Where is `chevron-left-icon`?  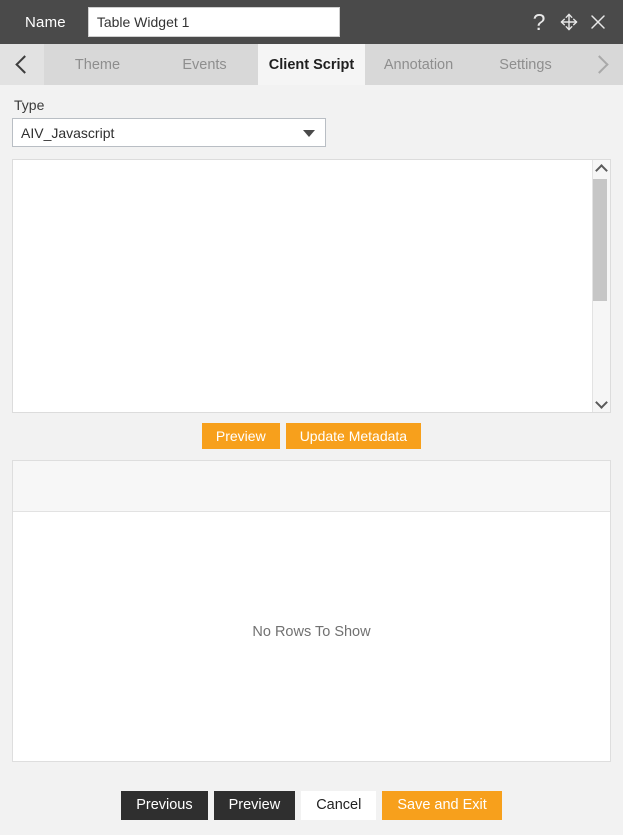 chevron-left-icon is located at coordinates (24, 64).